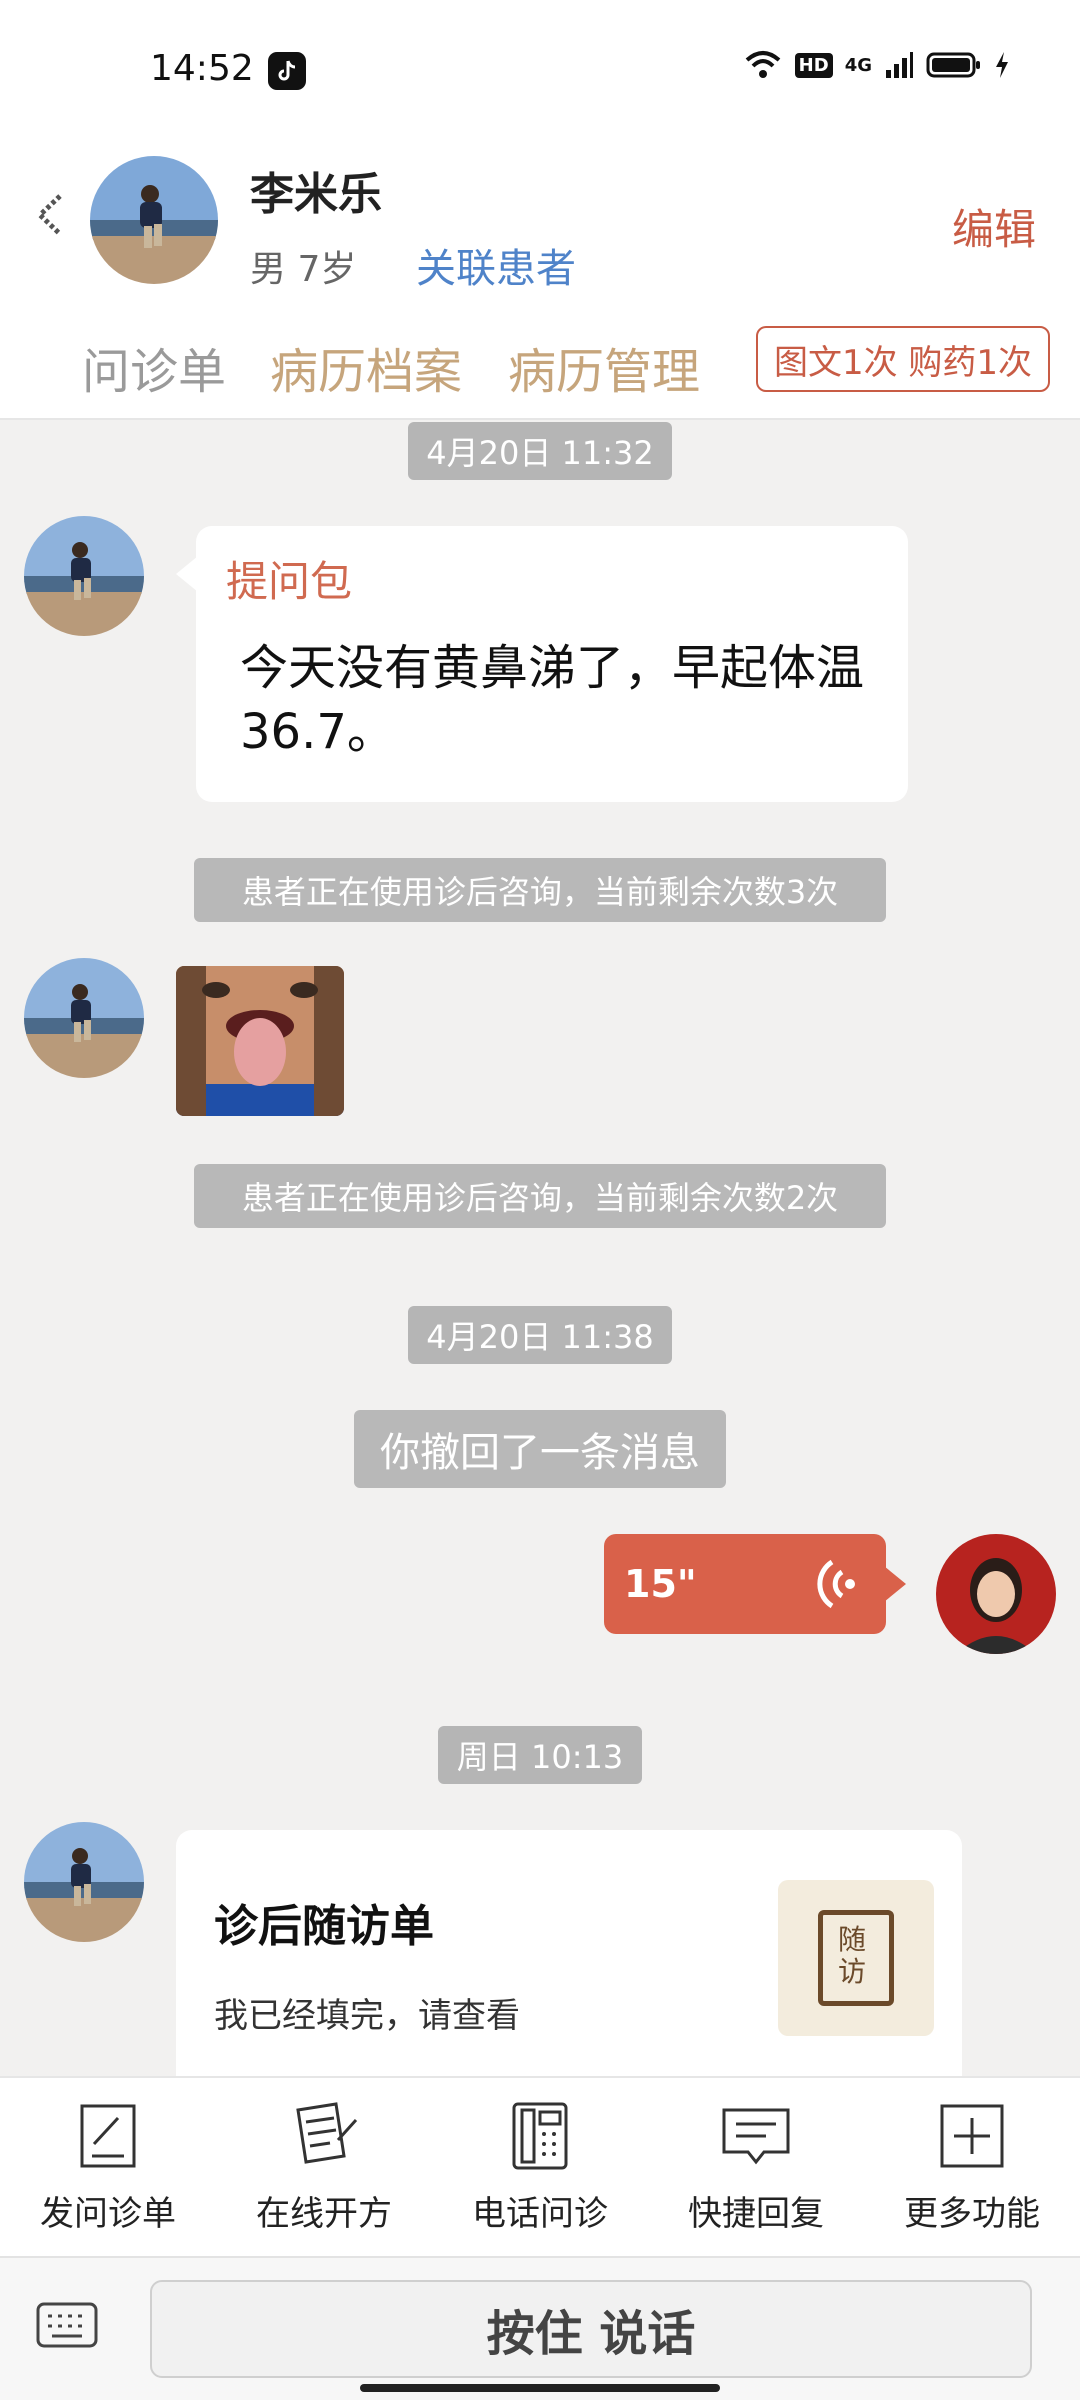 The height and width of the screenshot is (2400, 1080). What do you see at coordinates (994, 226) in the screenshot?
I see `edit-button: 编辑` at bounding box center [994, 226].